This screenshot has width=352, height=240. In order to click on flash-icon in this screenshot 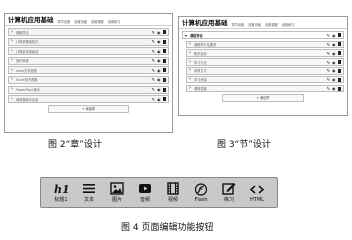, I will do `click(201, 189)`.